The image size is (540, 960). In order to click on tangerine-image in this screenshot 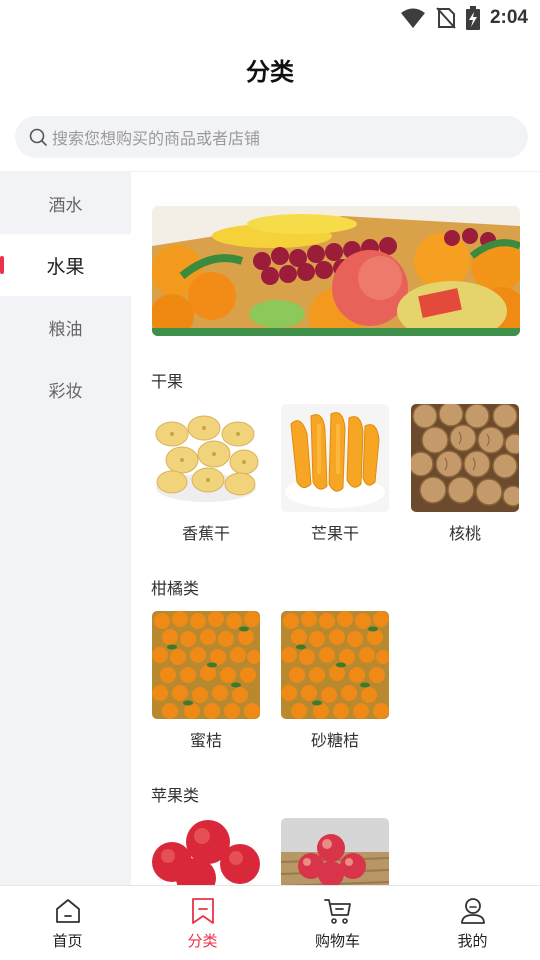, I will do `click(206, 665)`.